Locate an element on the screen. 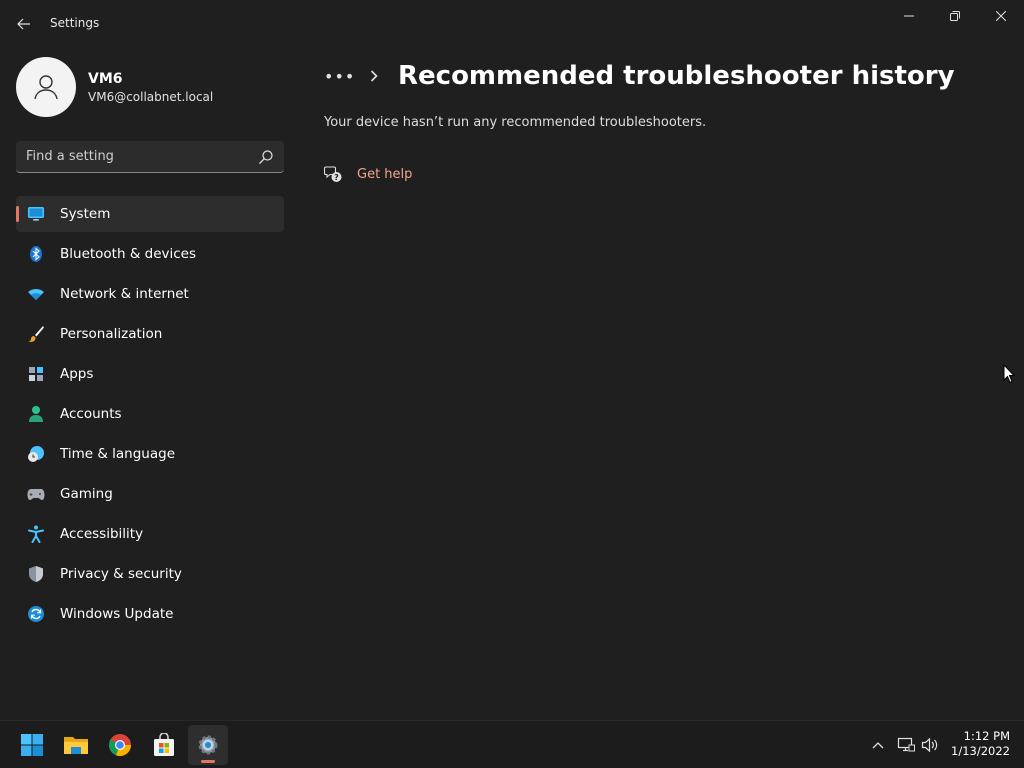 The image size is (1024, 768). get-help-label: Get help is located at coordinates (385, 174).